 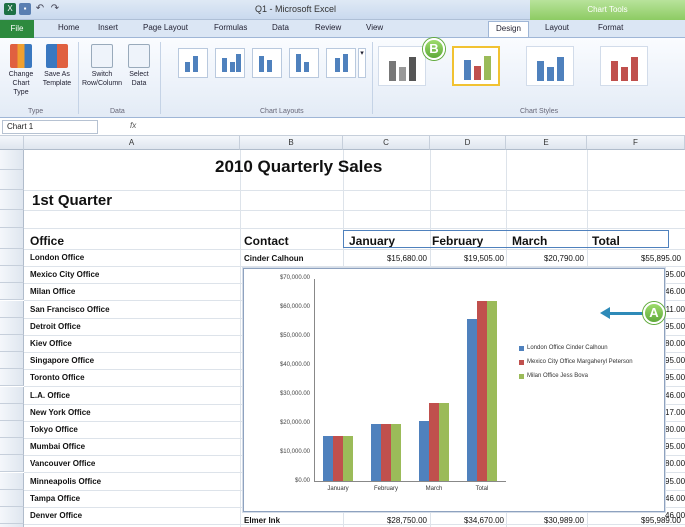 I want to click on column-header-d: D, so click(x=468, y=143).